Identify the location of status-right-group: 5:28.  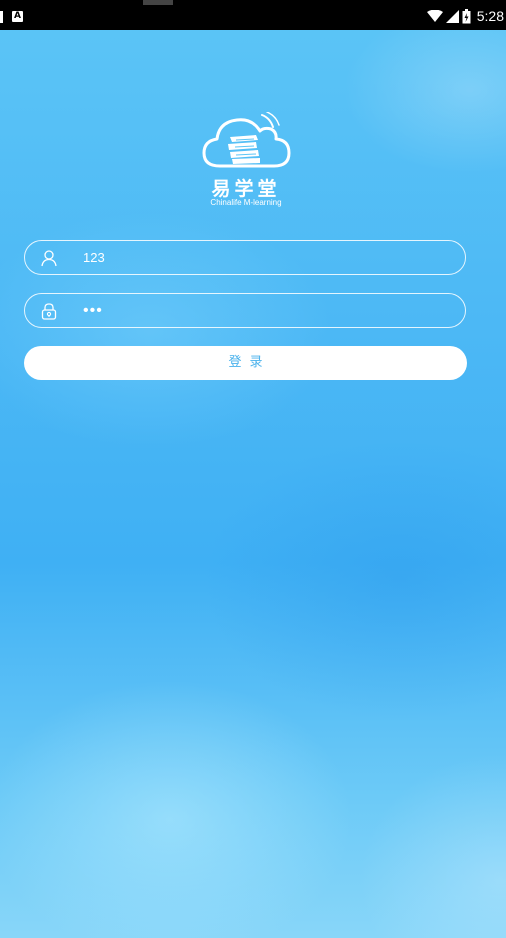
(465, 16).